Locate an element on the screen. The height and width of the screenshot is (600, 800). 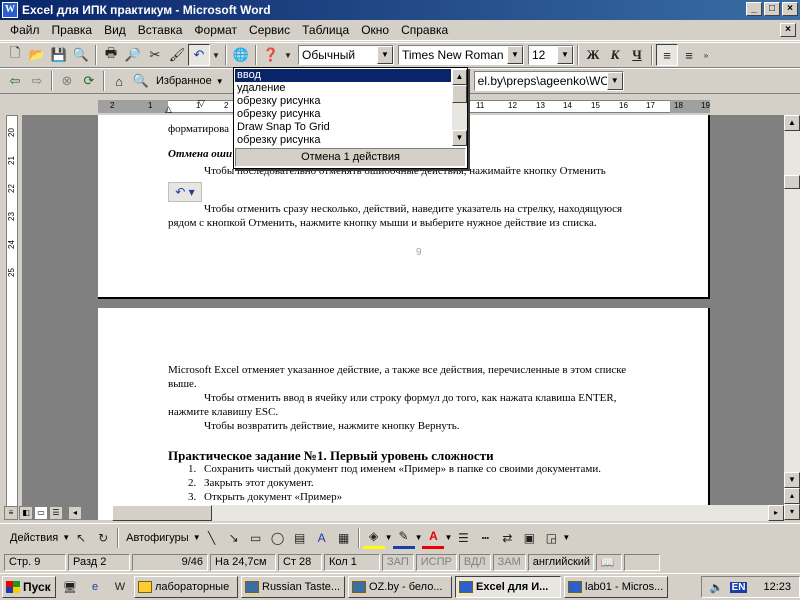
quicklaunch-ie-icon: e is located at coordinates (95, 587).